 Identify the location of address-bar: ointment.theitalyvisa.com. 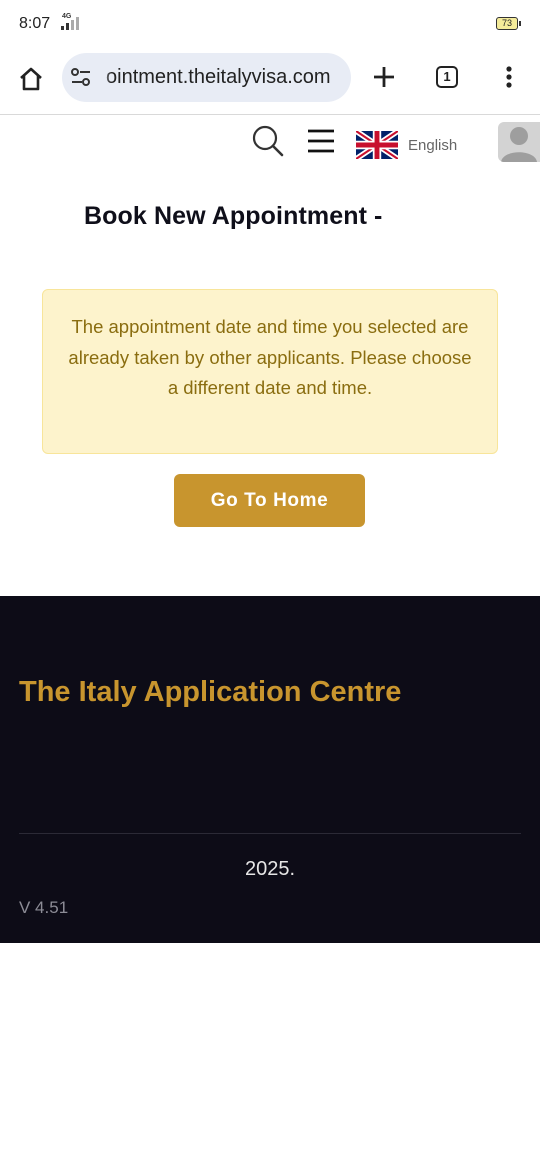
(206, 77).